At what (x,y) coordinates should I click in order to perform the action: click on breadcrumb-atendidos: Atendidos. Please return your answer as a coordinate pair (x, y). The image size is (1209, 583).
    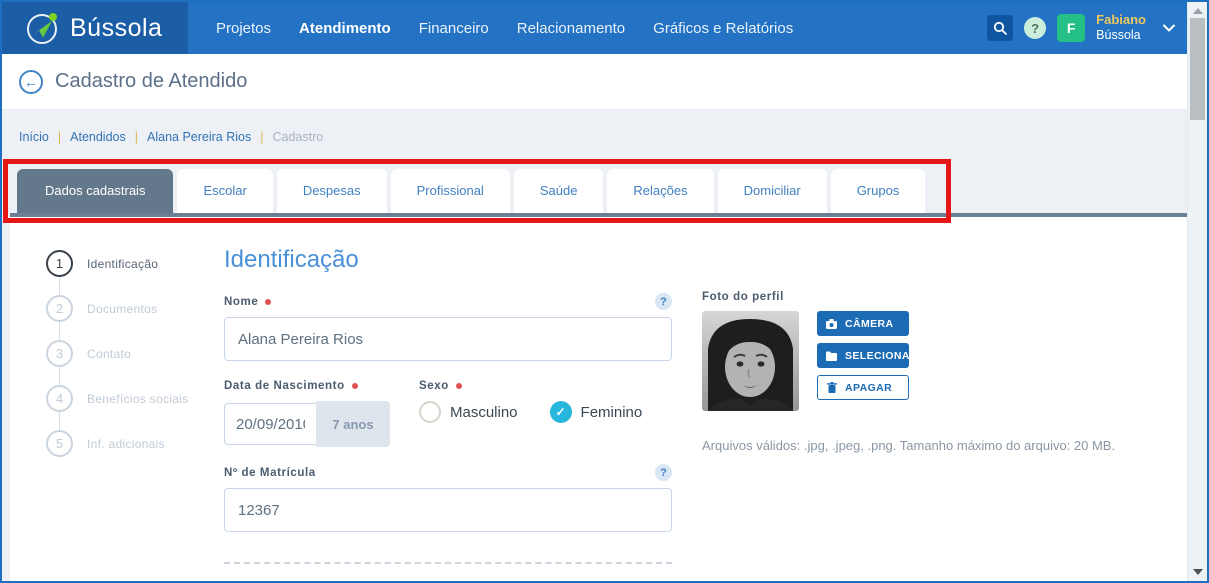
    Looking at the image, I should click on (98, 137).